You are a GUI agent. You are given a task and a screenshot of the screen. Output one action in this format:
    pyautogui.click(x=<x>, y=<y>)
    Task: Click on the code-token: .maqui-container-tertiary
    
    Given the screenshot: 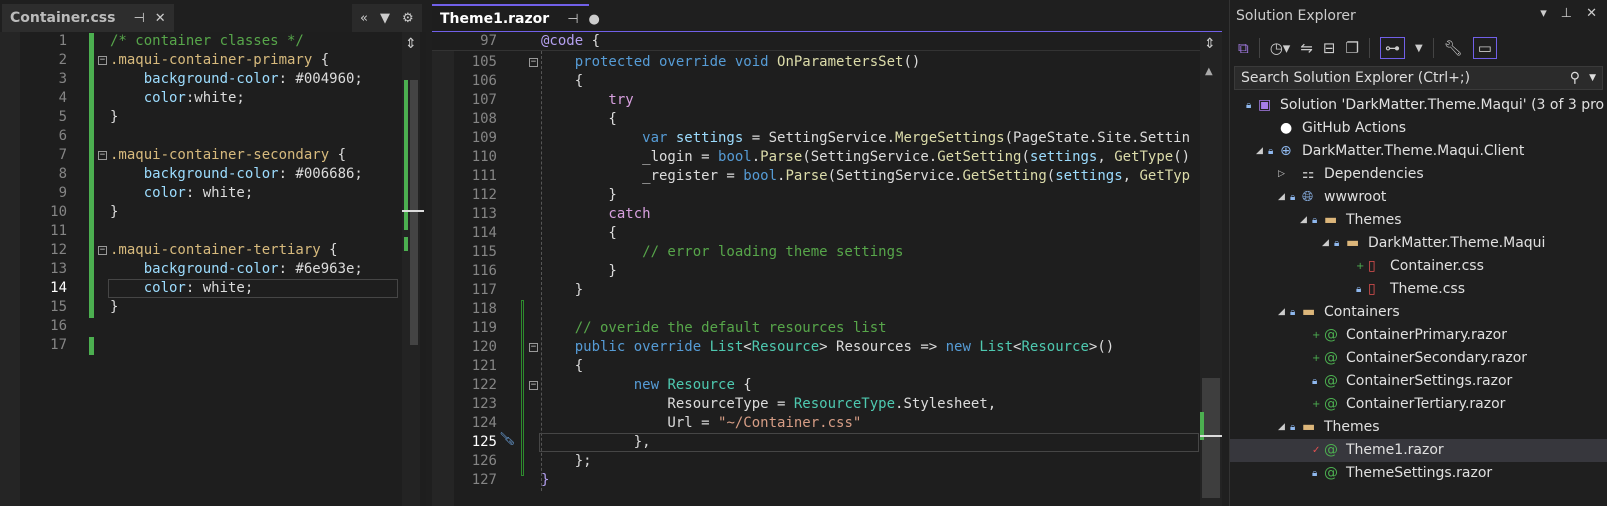 What is the action you would take?
    pyautogui.click(x=215, y=250)
    